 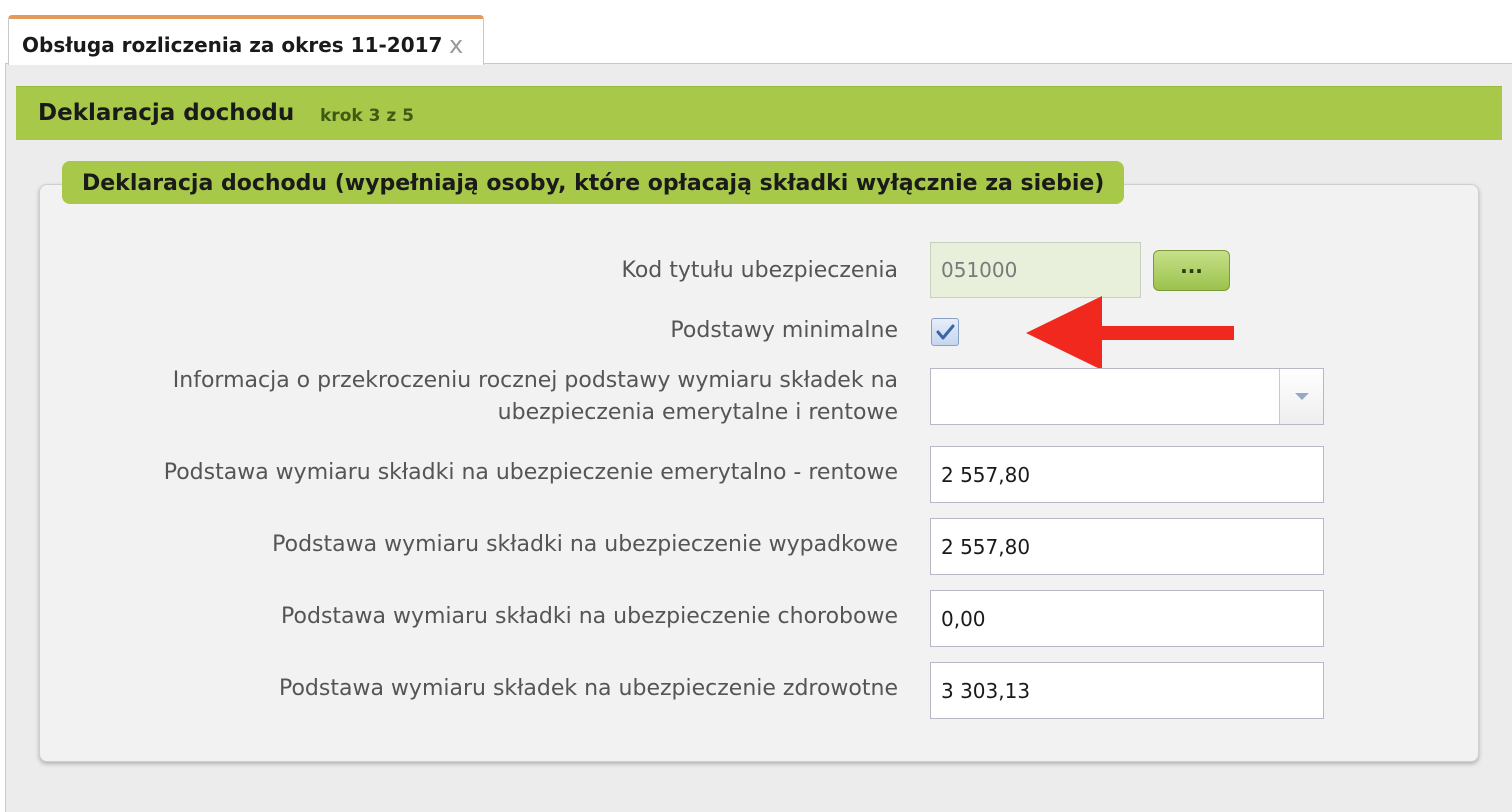 I want to click on info-label-line2: ubezpieczenia emerytalne i rentowe, so click(x=697, y=412).